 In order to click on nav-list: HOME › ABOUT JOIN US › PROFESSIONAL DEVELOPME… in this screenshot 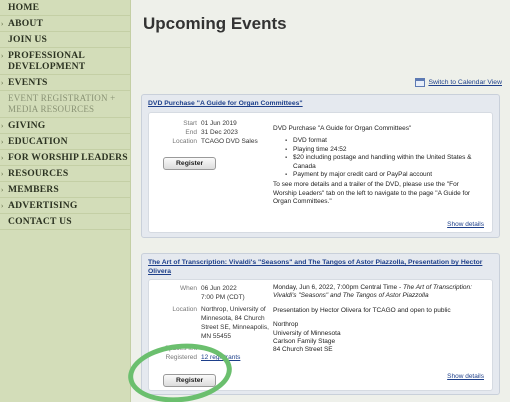, I will do `click(65, 115)`.